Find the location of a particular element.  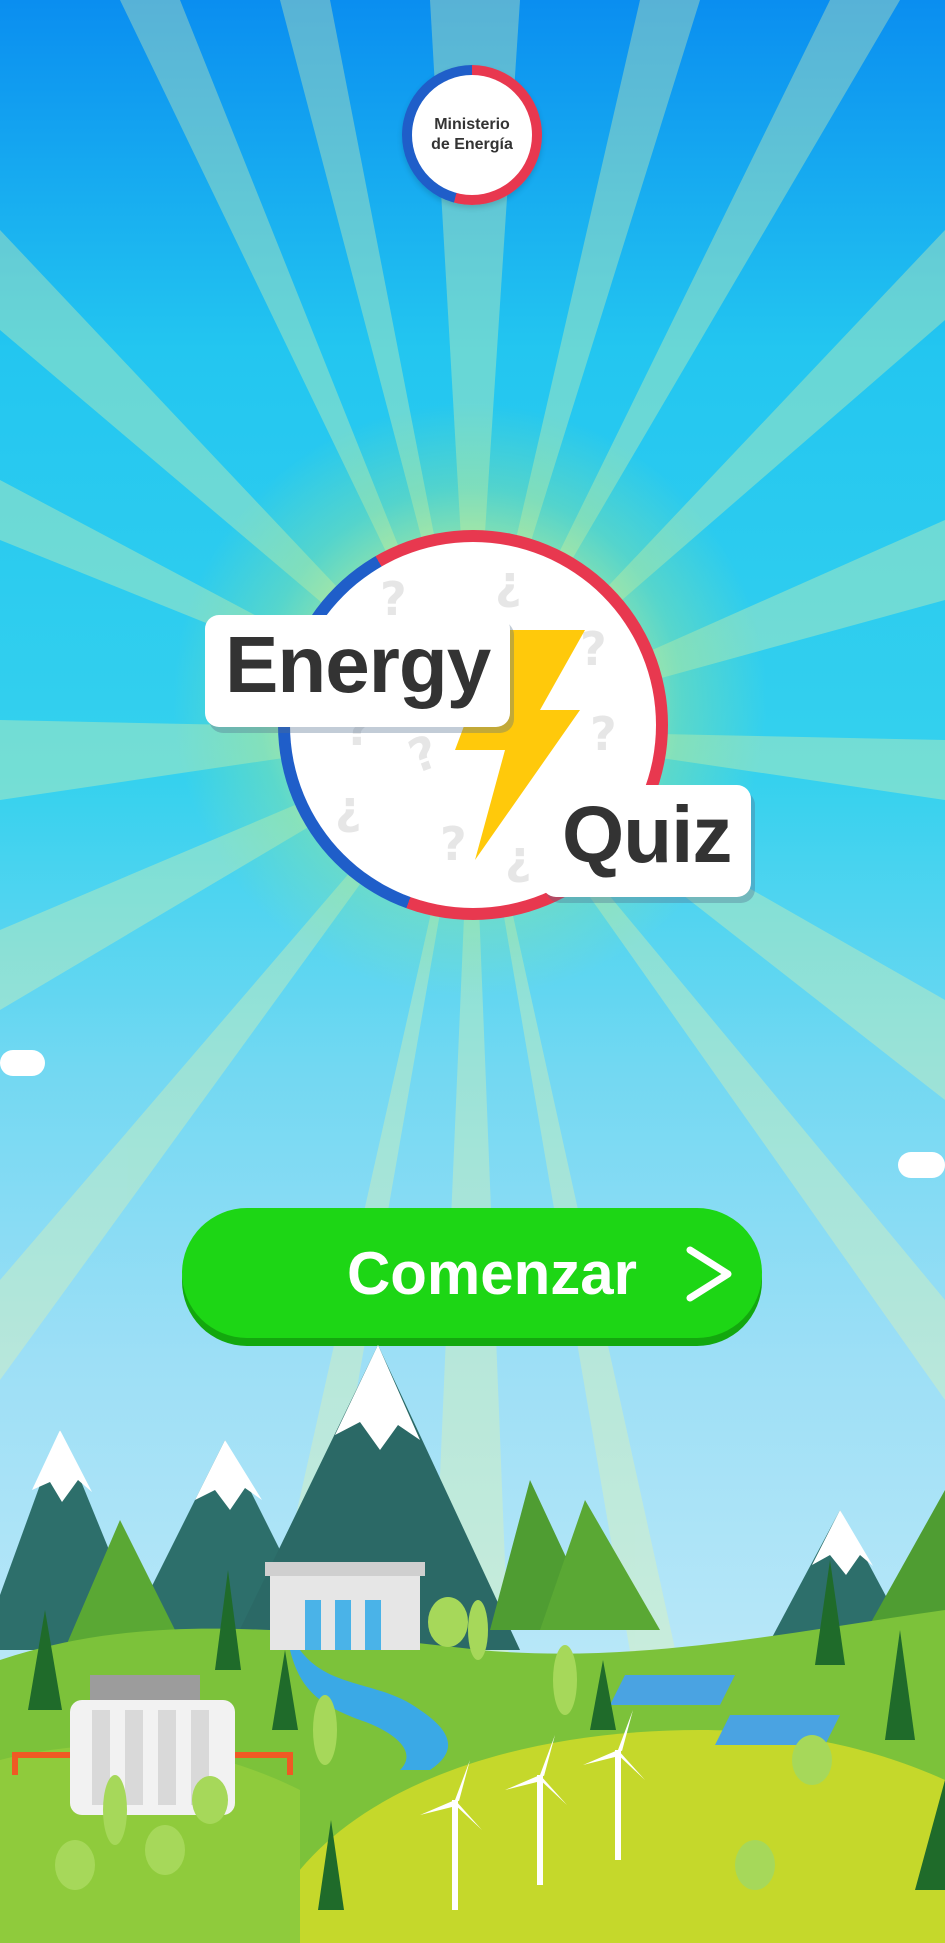

start-button: Comenzar is located at coordinates (472, 1273).